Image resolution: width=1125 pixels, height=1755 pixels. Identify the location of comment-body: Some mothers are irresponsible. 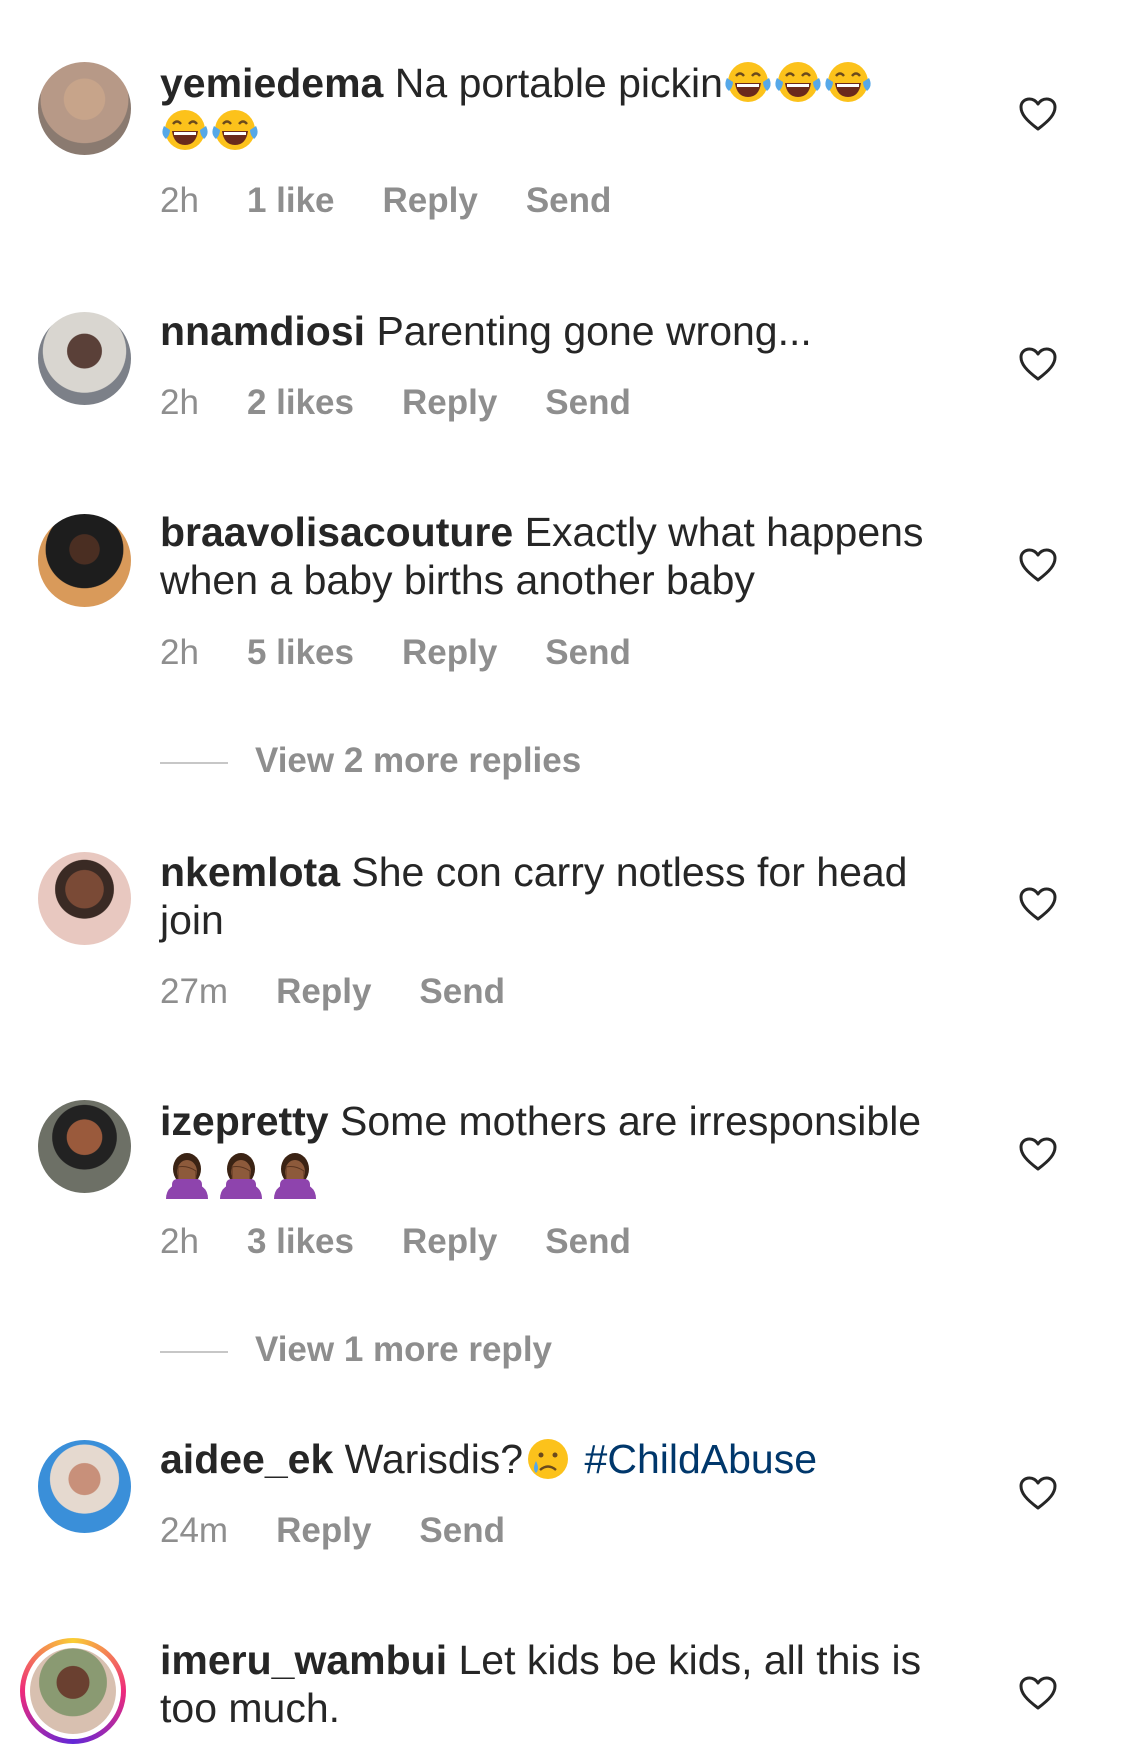
(631, 1121).